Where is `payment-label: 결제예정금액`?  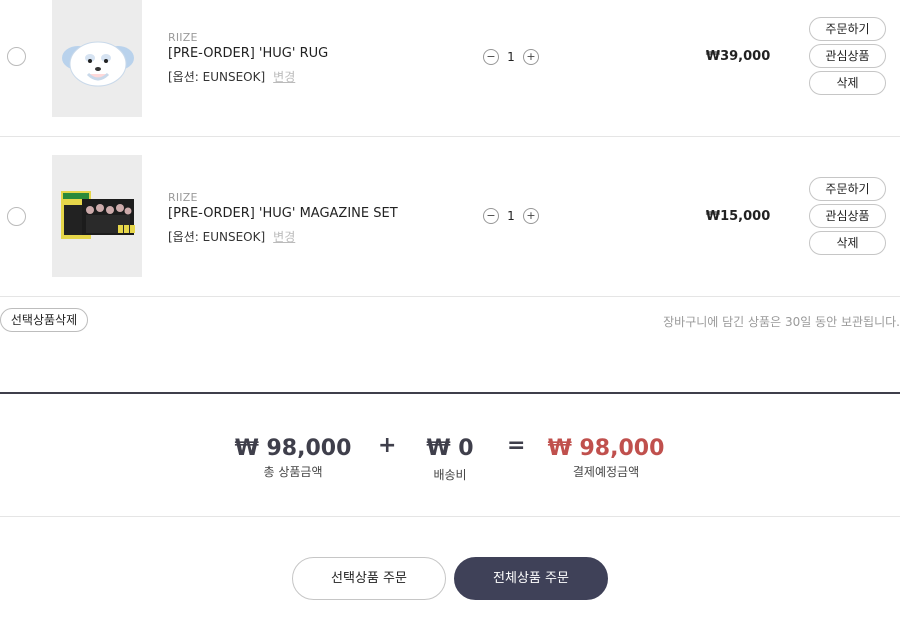 payment-label: 결제예정금액 is located at coordinates (606, 472).